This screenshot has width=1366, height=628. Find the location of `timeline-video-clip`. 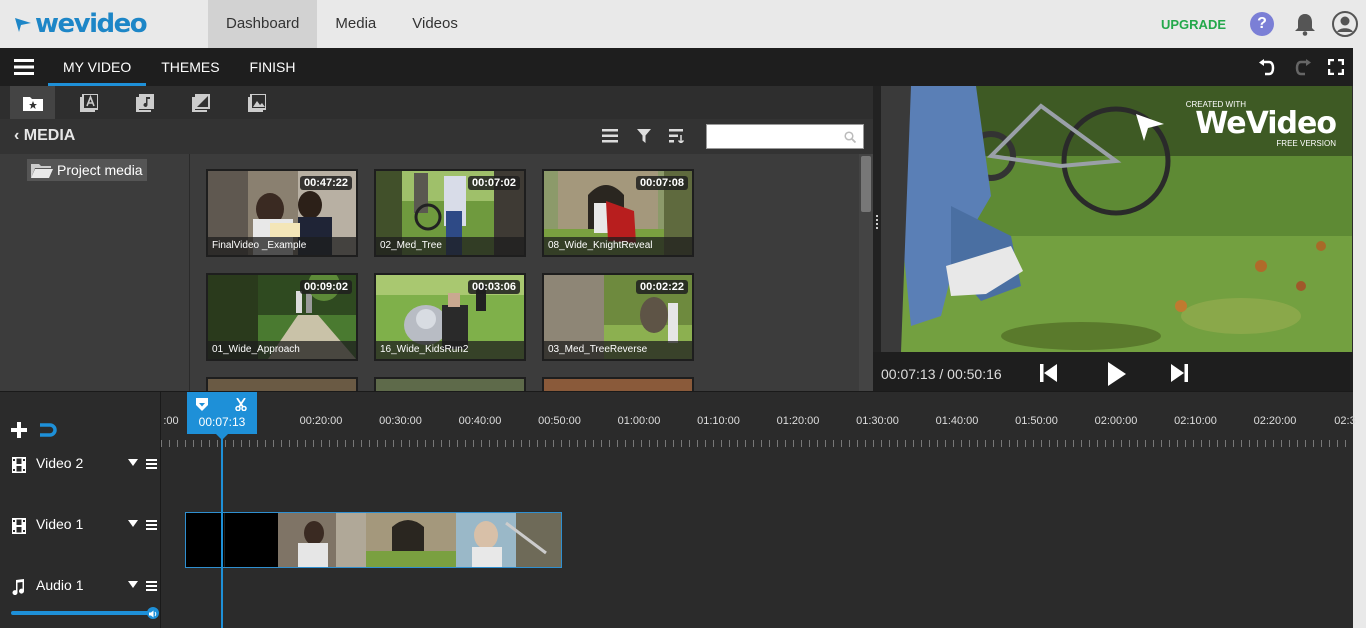

timeline-video-clip is located at coordinates (373, 540).